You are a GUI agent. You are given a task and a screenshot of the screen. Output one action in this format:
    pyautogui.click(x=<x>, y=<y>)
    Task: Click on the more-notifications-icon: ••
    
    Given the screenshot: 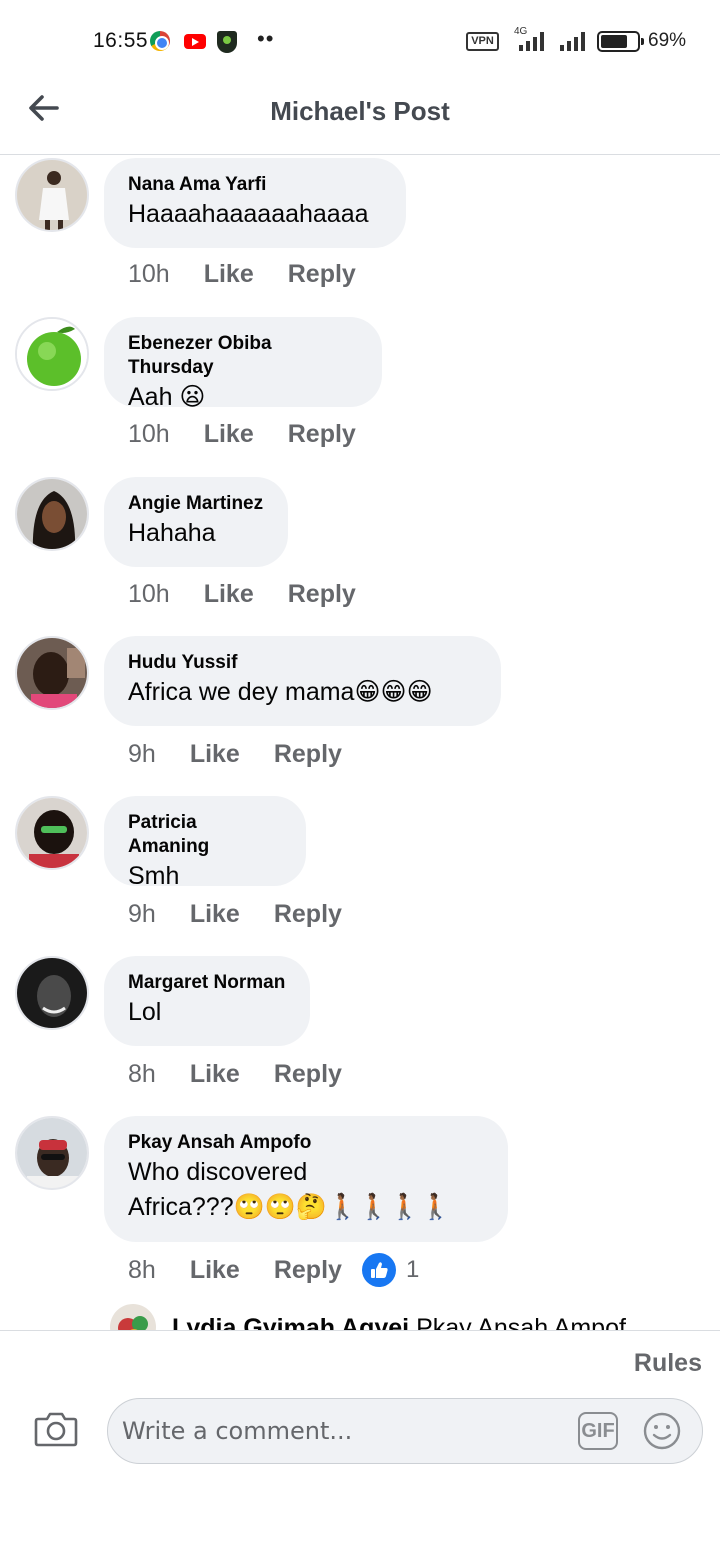 What is the action you would take?
    pyautogui.click(x=266, y=38)
    